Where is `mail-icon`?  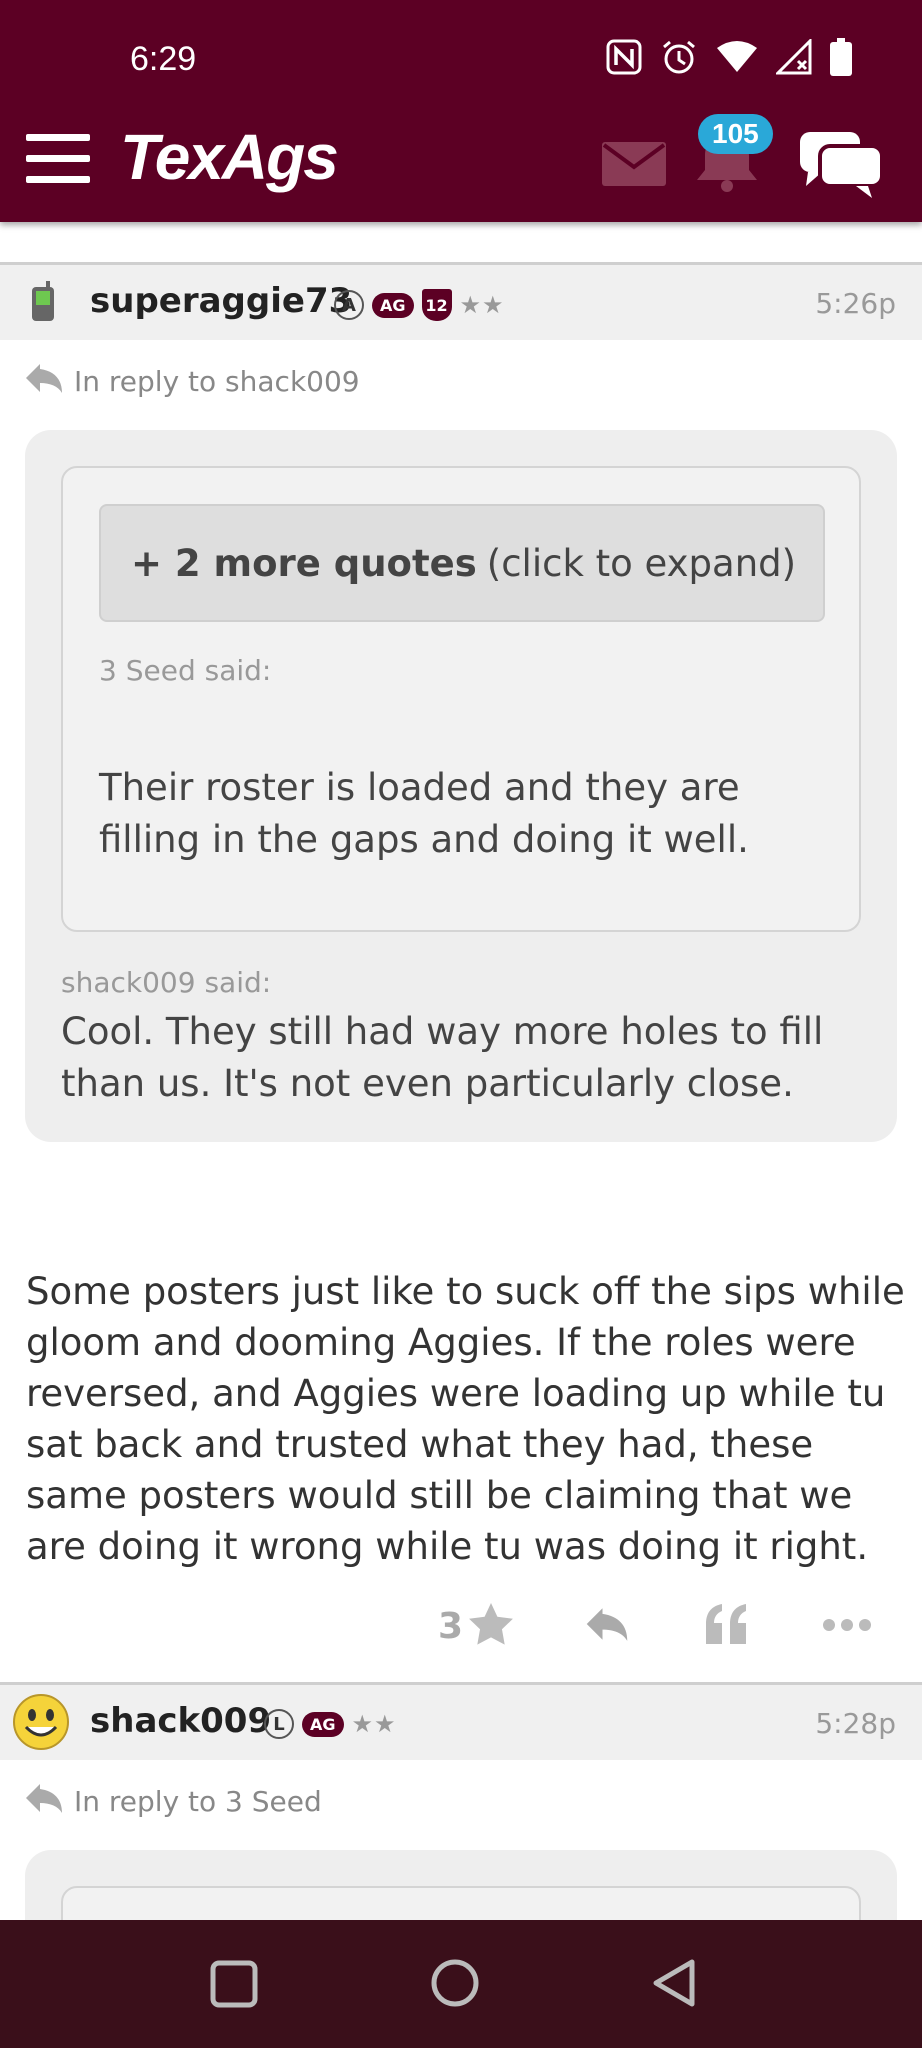 mail-icon is located at coordinates (634, 166).